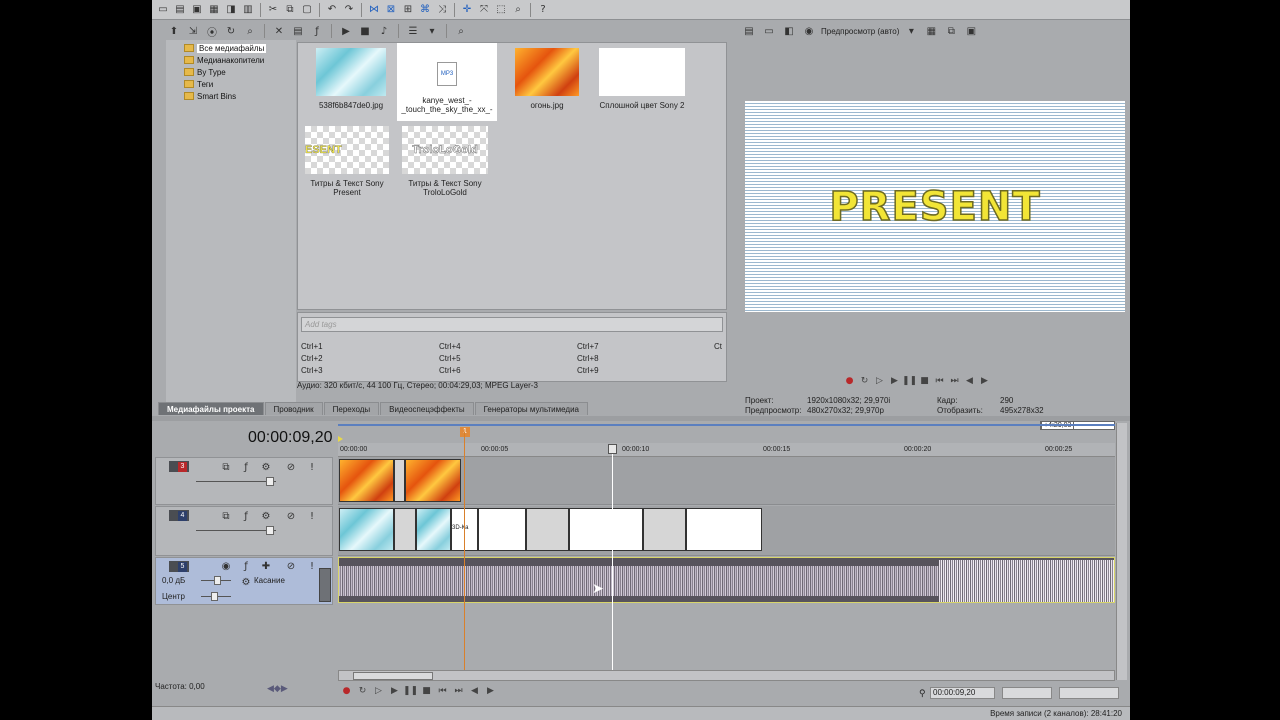  I want to click on import-icon: ⇲, so click(193, 31).